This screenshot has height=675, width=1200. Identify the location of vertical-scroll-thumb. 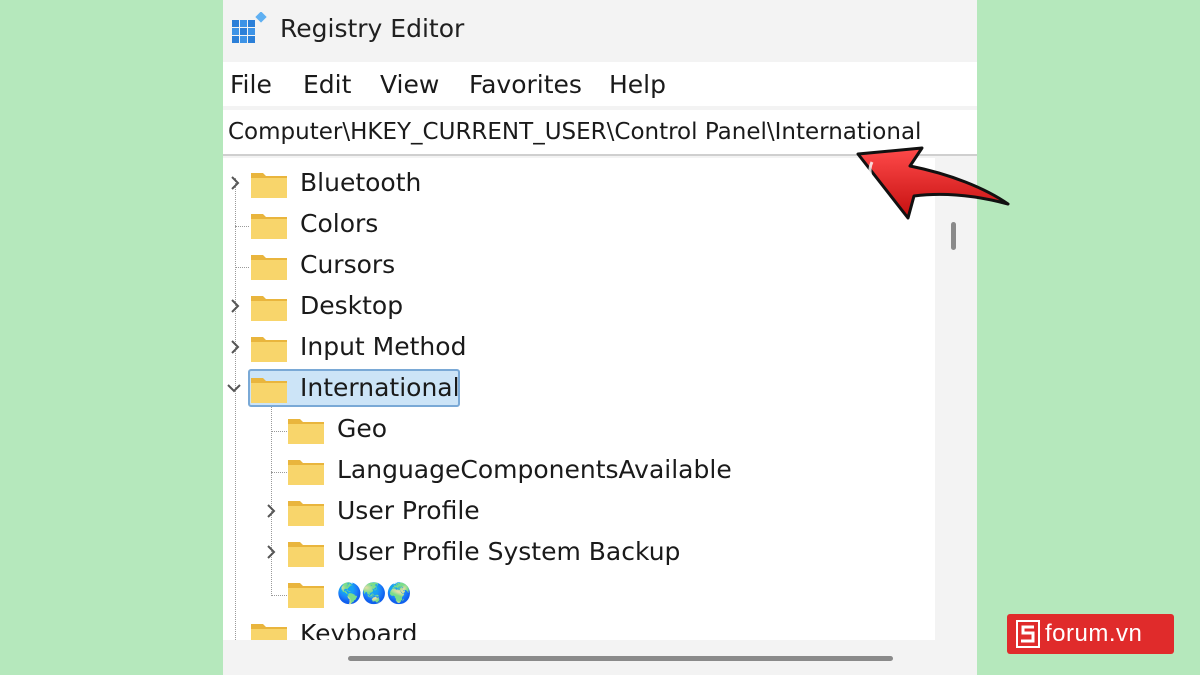
(953, 236).